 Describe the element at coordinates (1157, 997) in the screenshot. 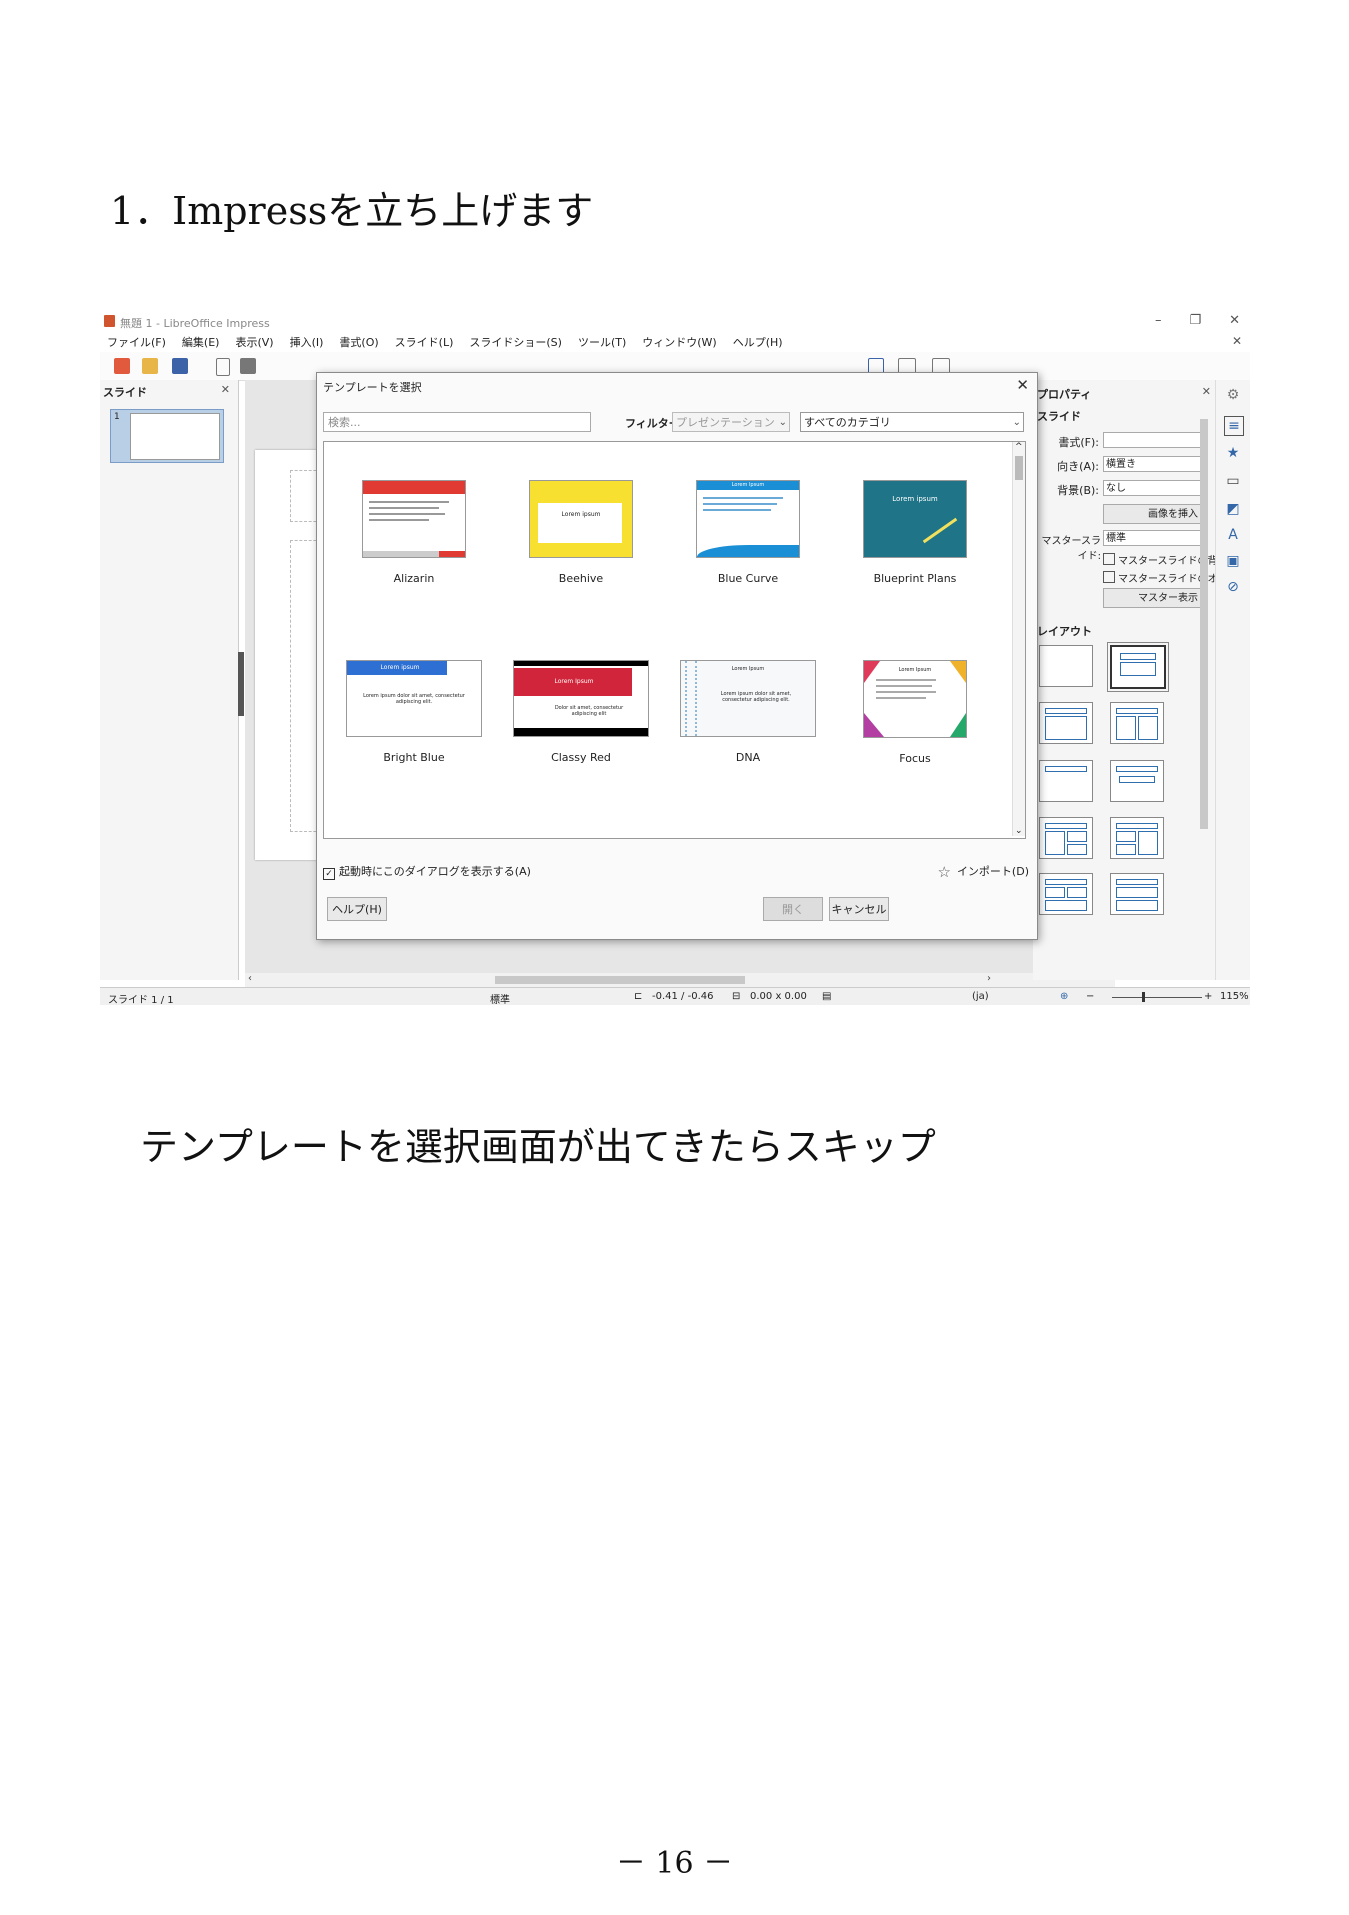

I see `zoom-slider` at that location.